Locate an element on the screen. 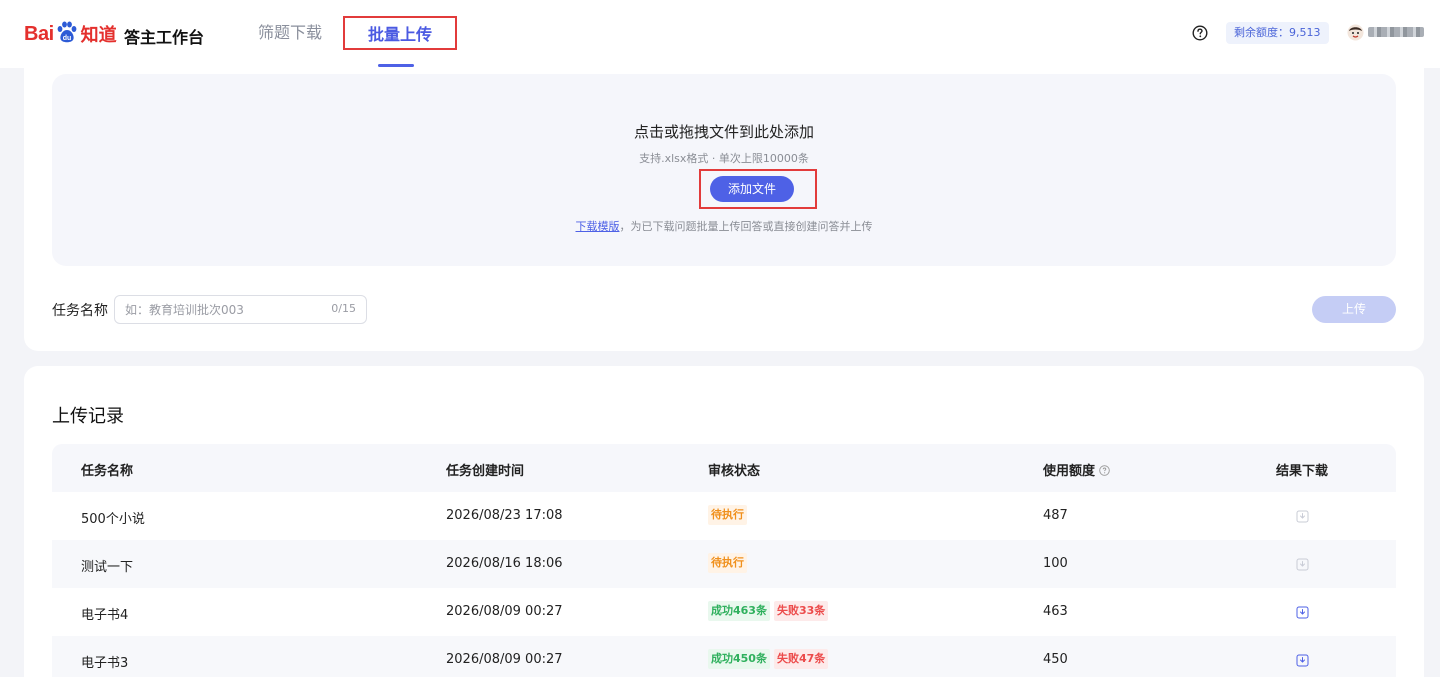  table-header: 任务名称 任务创建时间 审核状态 使用额度 结果下载 is located at coordinates (724, 468).